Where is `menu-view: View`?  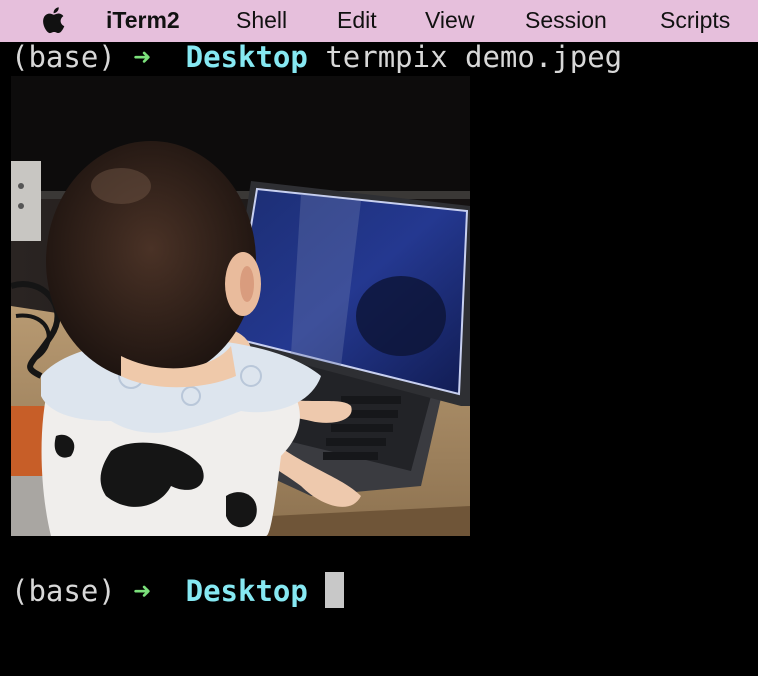 menu-view: View is located at coordinates (449, 20).